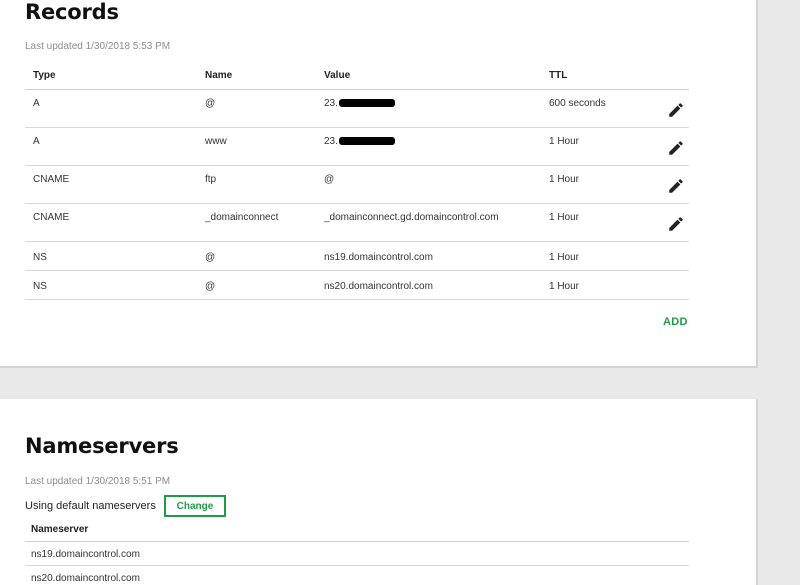 This screenshot has width=800, height=585. What do you see at coordinates (675, 322) in the screenshot?
I see `add-record-link: ADD` at bounding box center [675, 322].